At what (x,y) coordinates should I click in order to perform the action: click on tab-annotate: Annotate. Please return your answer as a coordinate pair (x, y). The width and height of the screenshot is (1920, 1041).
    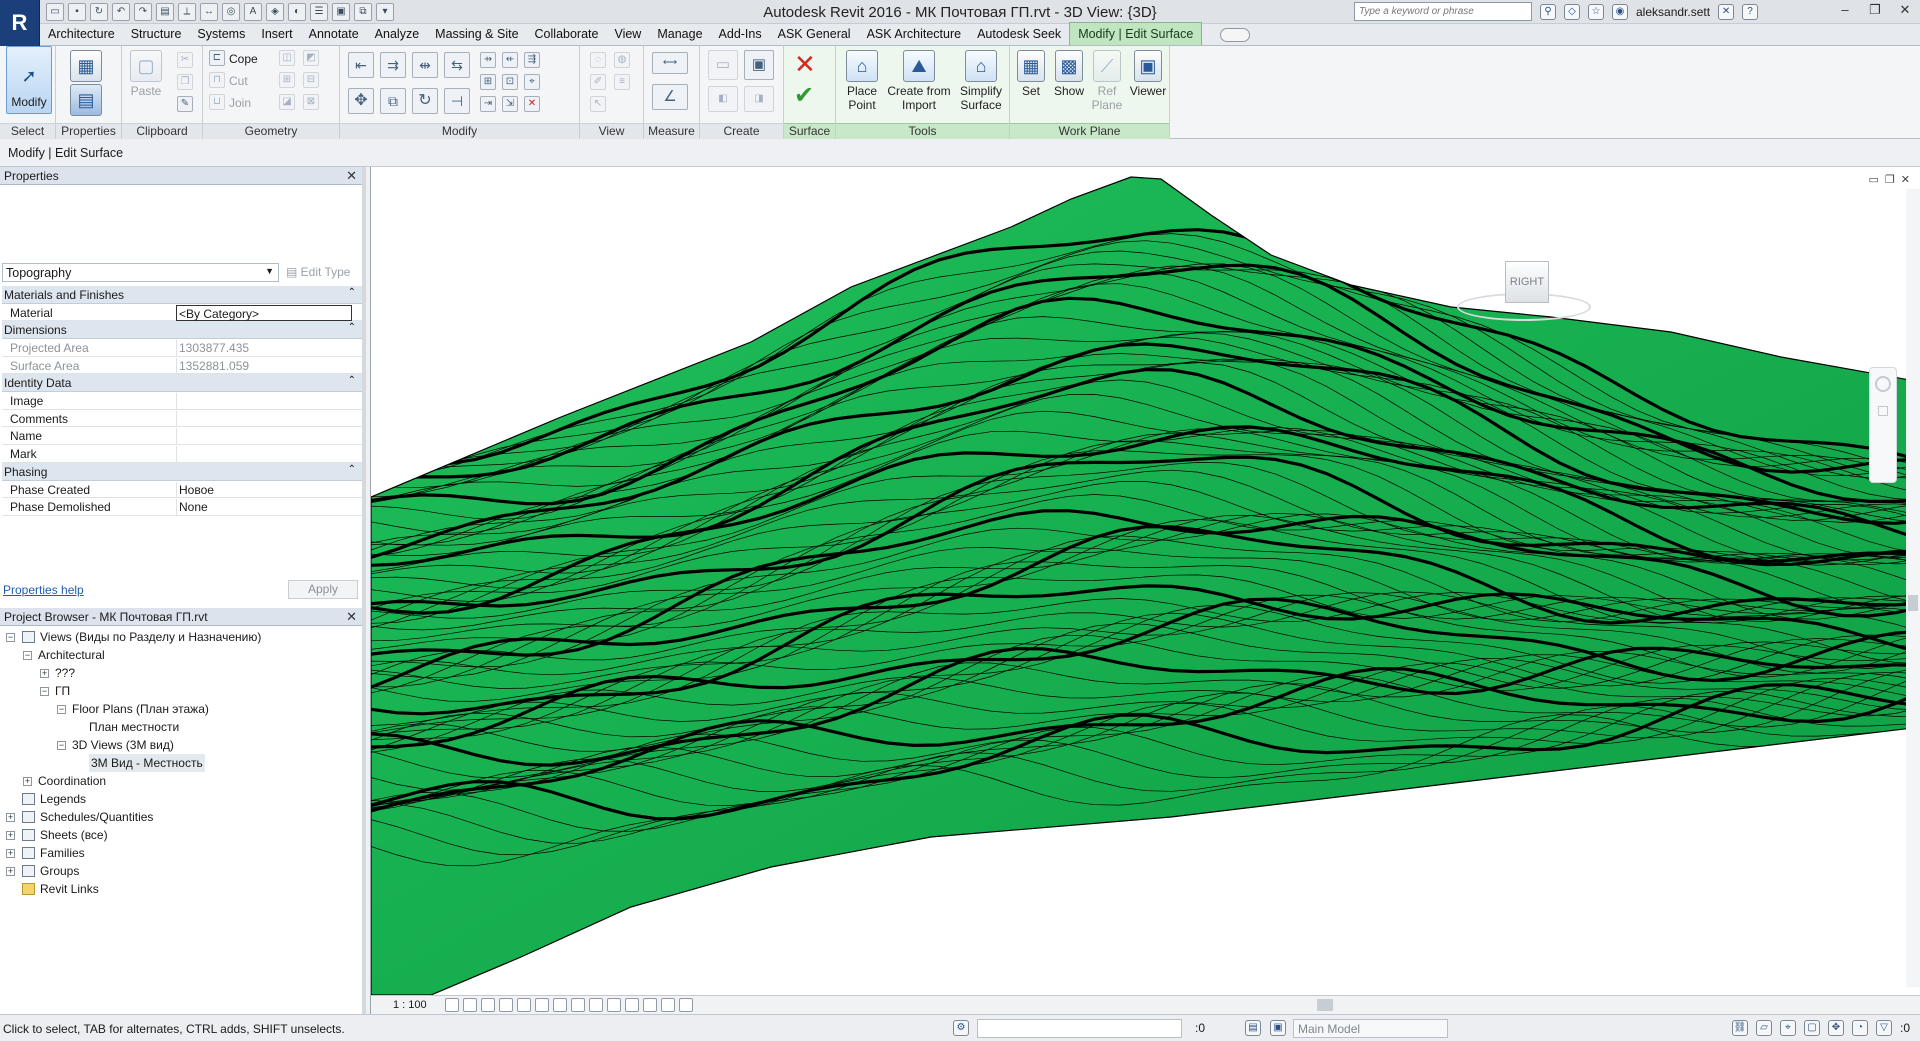
    Looking at the image, I should click on (334, 34).